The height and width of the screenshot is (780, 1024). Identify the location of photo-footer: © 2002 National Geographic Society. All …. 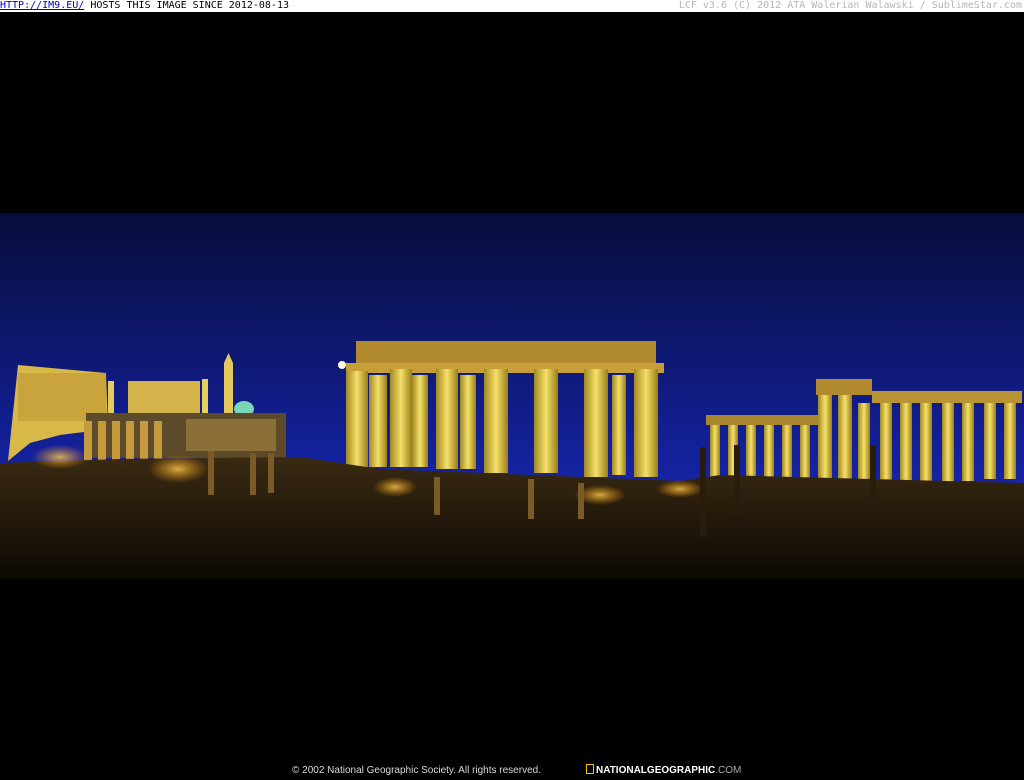
(512, 771).